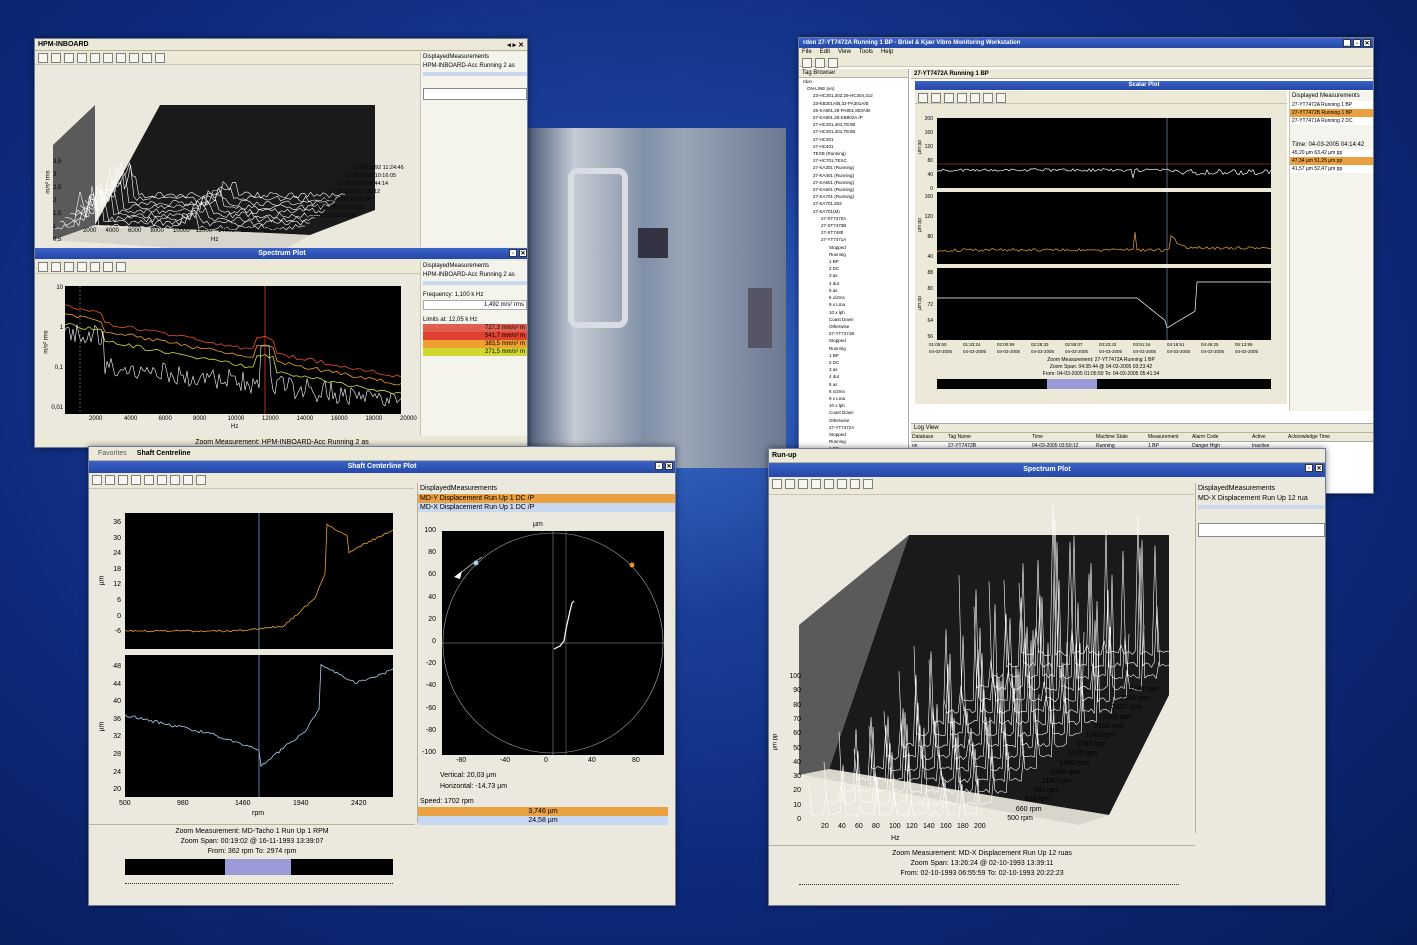  Describe the element at coordinates (853, 110) in the screenshot. I see `tree-item: 25-KA801,25-PA801,803A/B` at that location.